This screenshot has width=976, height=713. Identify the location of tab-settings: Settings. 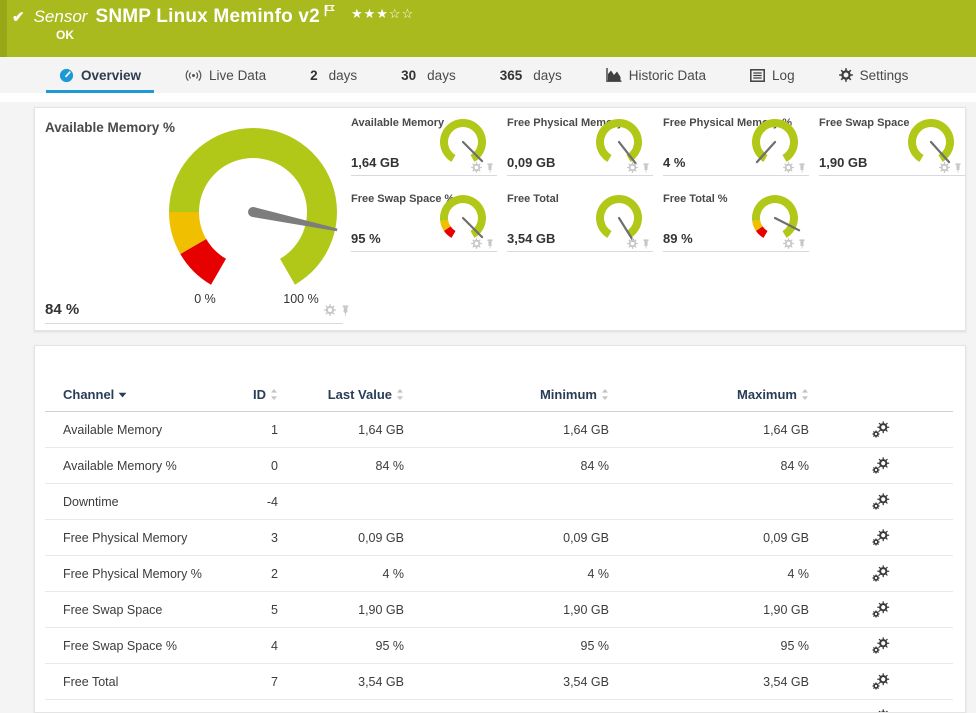
(874, 75).